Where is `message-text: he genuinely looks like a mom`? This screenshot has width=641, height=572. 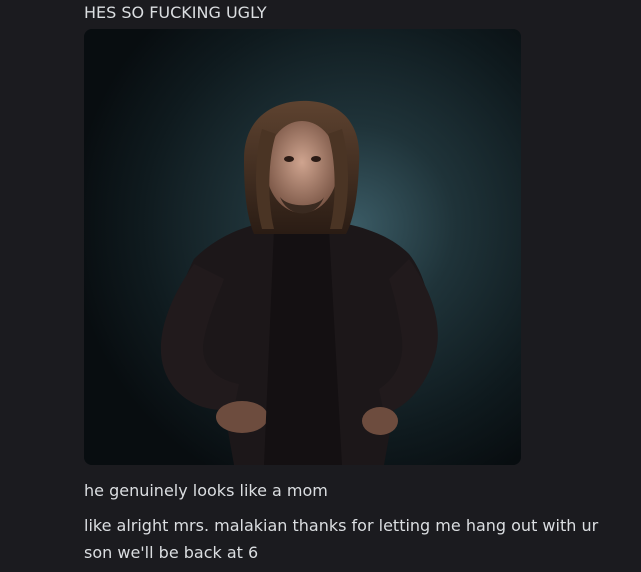
message-text: he genuinely looks like a mom is located at coordinates (206, 490).